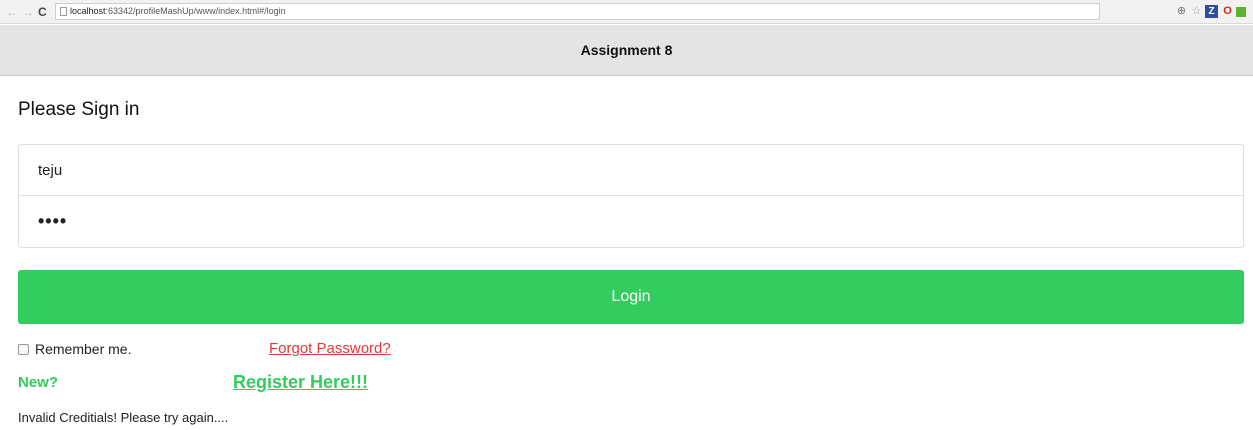 This screenshot has height=430, width=1253. What do you see at coordinates (79, 109) in the screenshot?
I see `page-title: Please Sign in` at bounding box center [79, 109].